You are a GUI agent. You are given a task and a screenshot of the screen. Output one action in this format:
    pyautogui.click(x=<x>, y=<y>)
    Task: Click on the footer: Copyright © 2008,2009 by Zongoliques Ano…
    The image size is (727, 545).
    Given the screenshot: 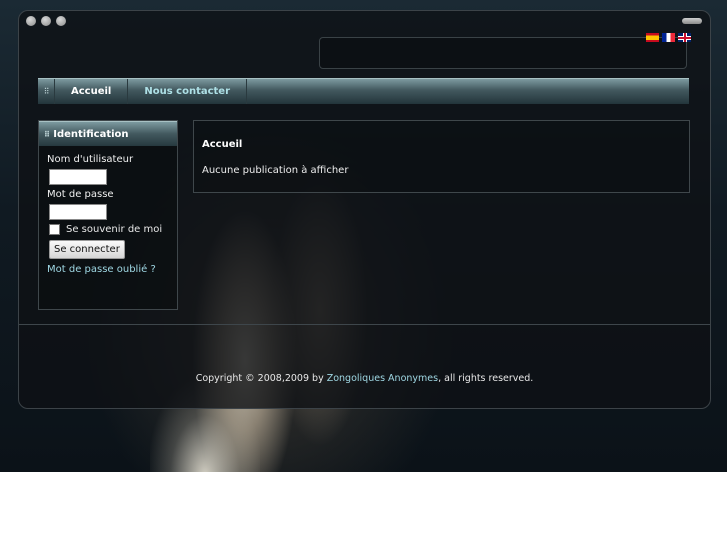 What is the action you would take?
    pyautogui.click(x=364, y=378)
    